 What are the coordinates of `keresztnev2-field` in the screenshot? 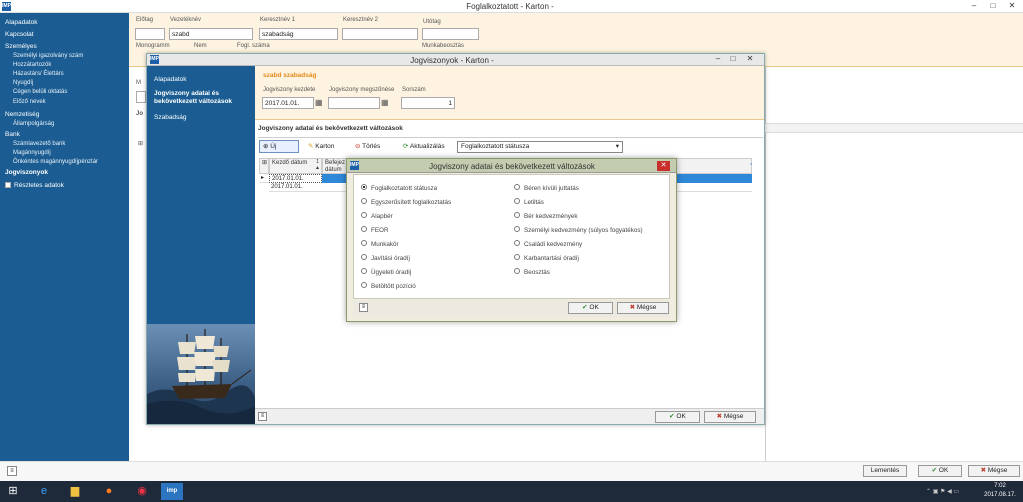 It's located at (380, 34).